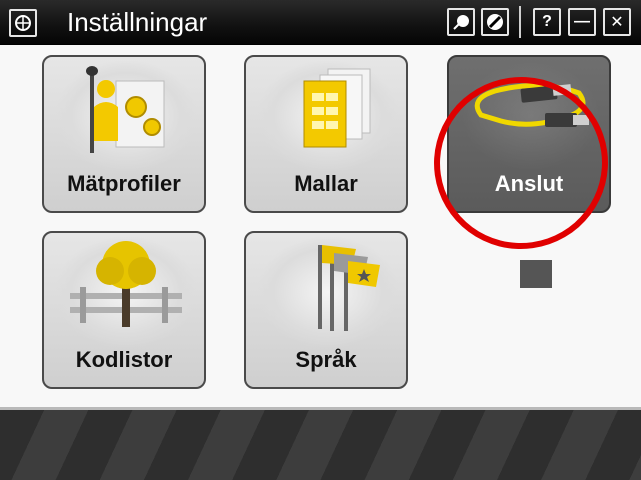 This screenshot has width=641, height=480. I want to click on title-bar: Inställningar ? — ✕, so click(320, 22).